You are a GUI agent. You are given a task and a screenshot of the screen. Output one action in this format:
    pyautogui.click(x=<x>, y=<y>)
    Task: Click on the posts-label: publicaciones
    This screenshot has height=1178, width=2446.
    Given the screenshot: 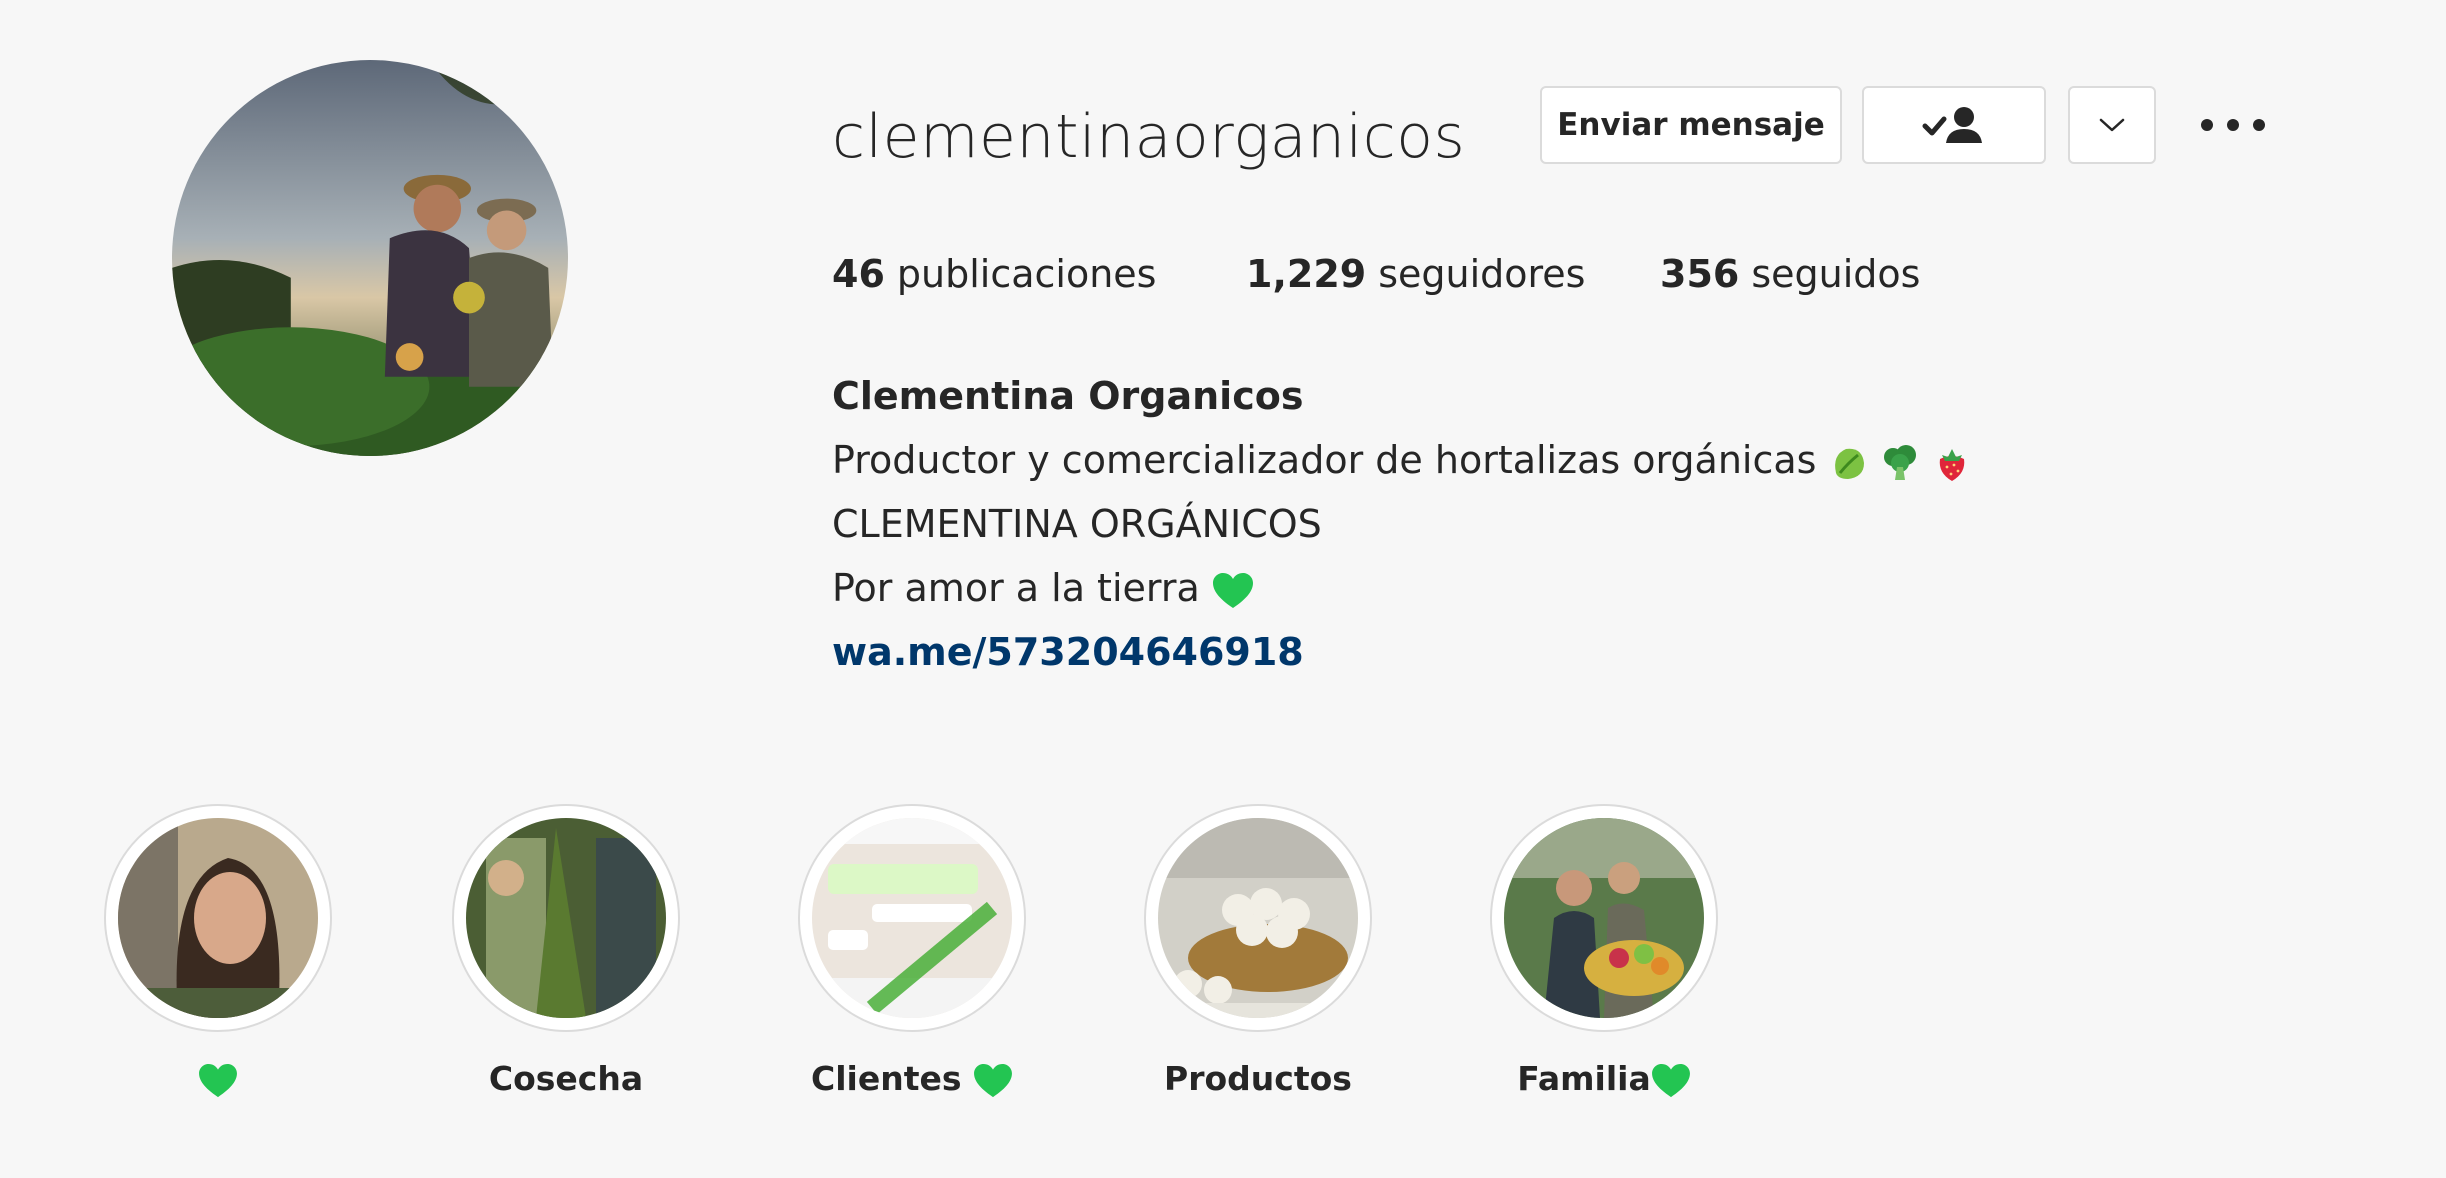 What is the action you would take?
    pyautogui.click(x=1026, y=274)
    